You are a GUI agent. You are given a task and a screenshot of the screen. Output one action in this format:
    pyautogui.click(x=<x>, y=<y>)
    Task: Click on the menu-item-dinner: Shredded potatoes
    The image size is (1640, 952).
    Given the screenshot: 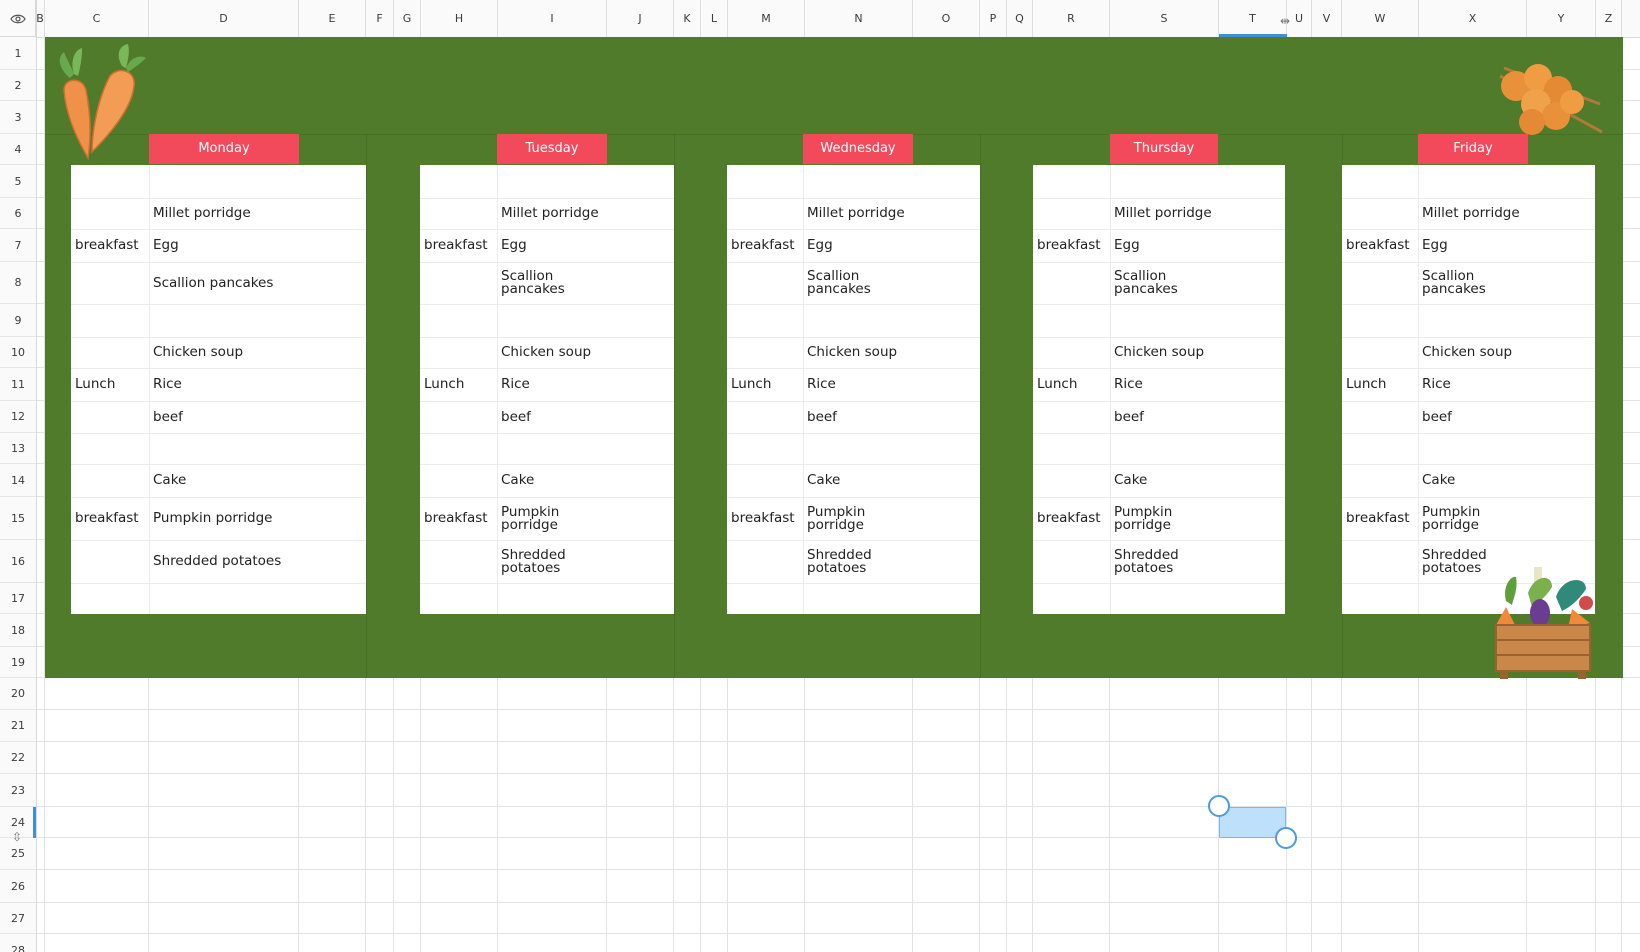 What is the action you would take?
    pyautogui.click(x=839, y=561)
    